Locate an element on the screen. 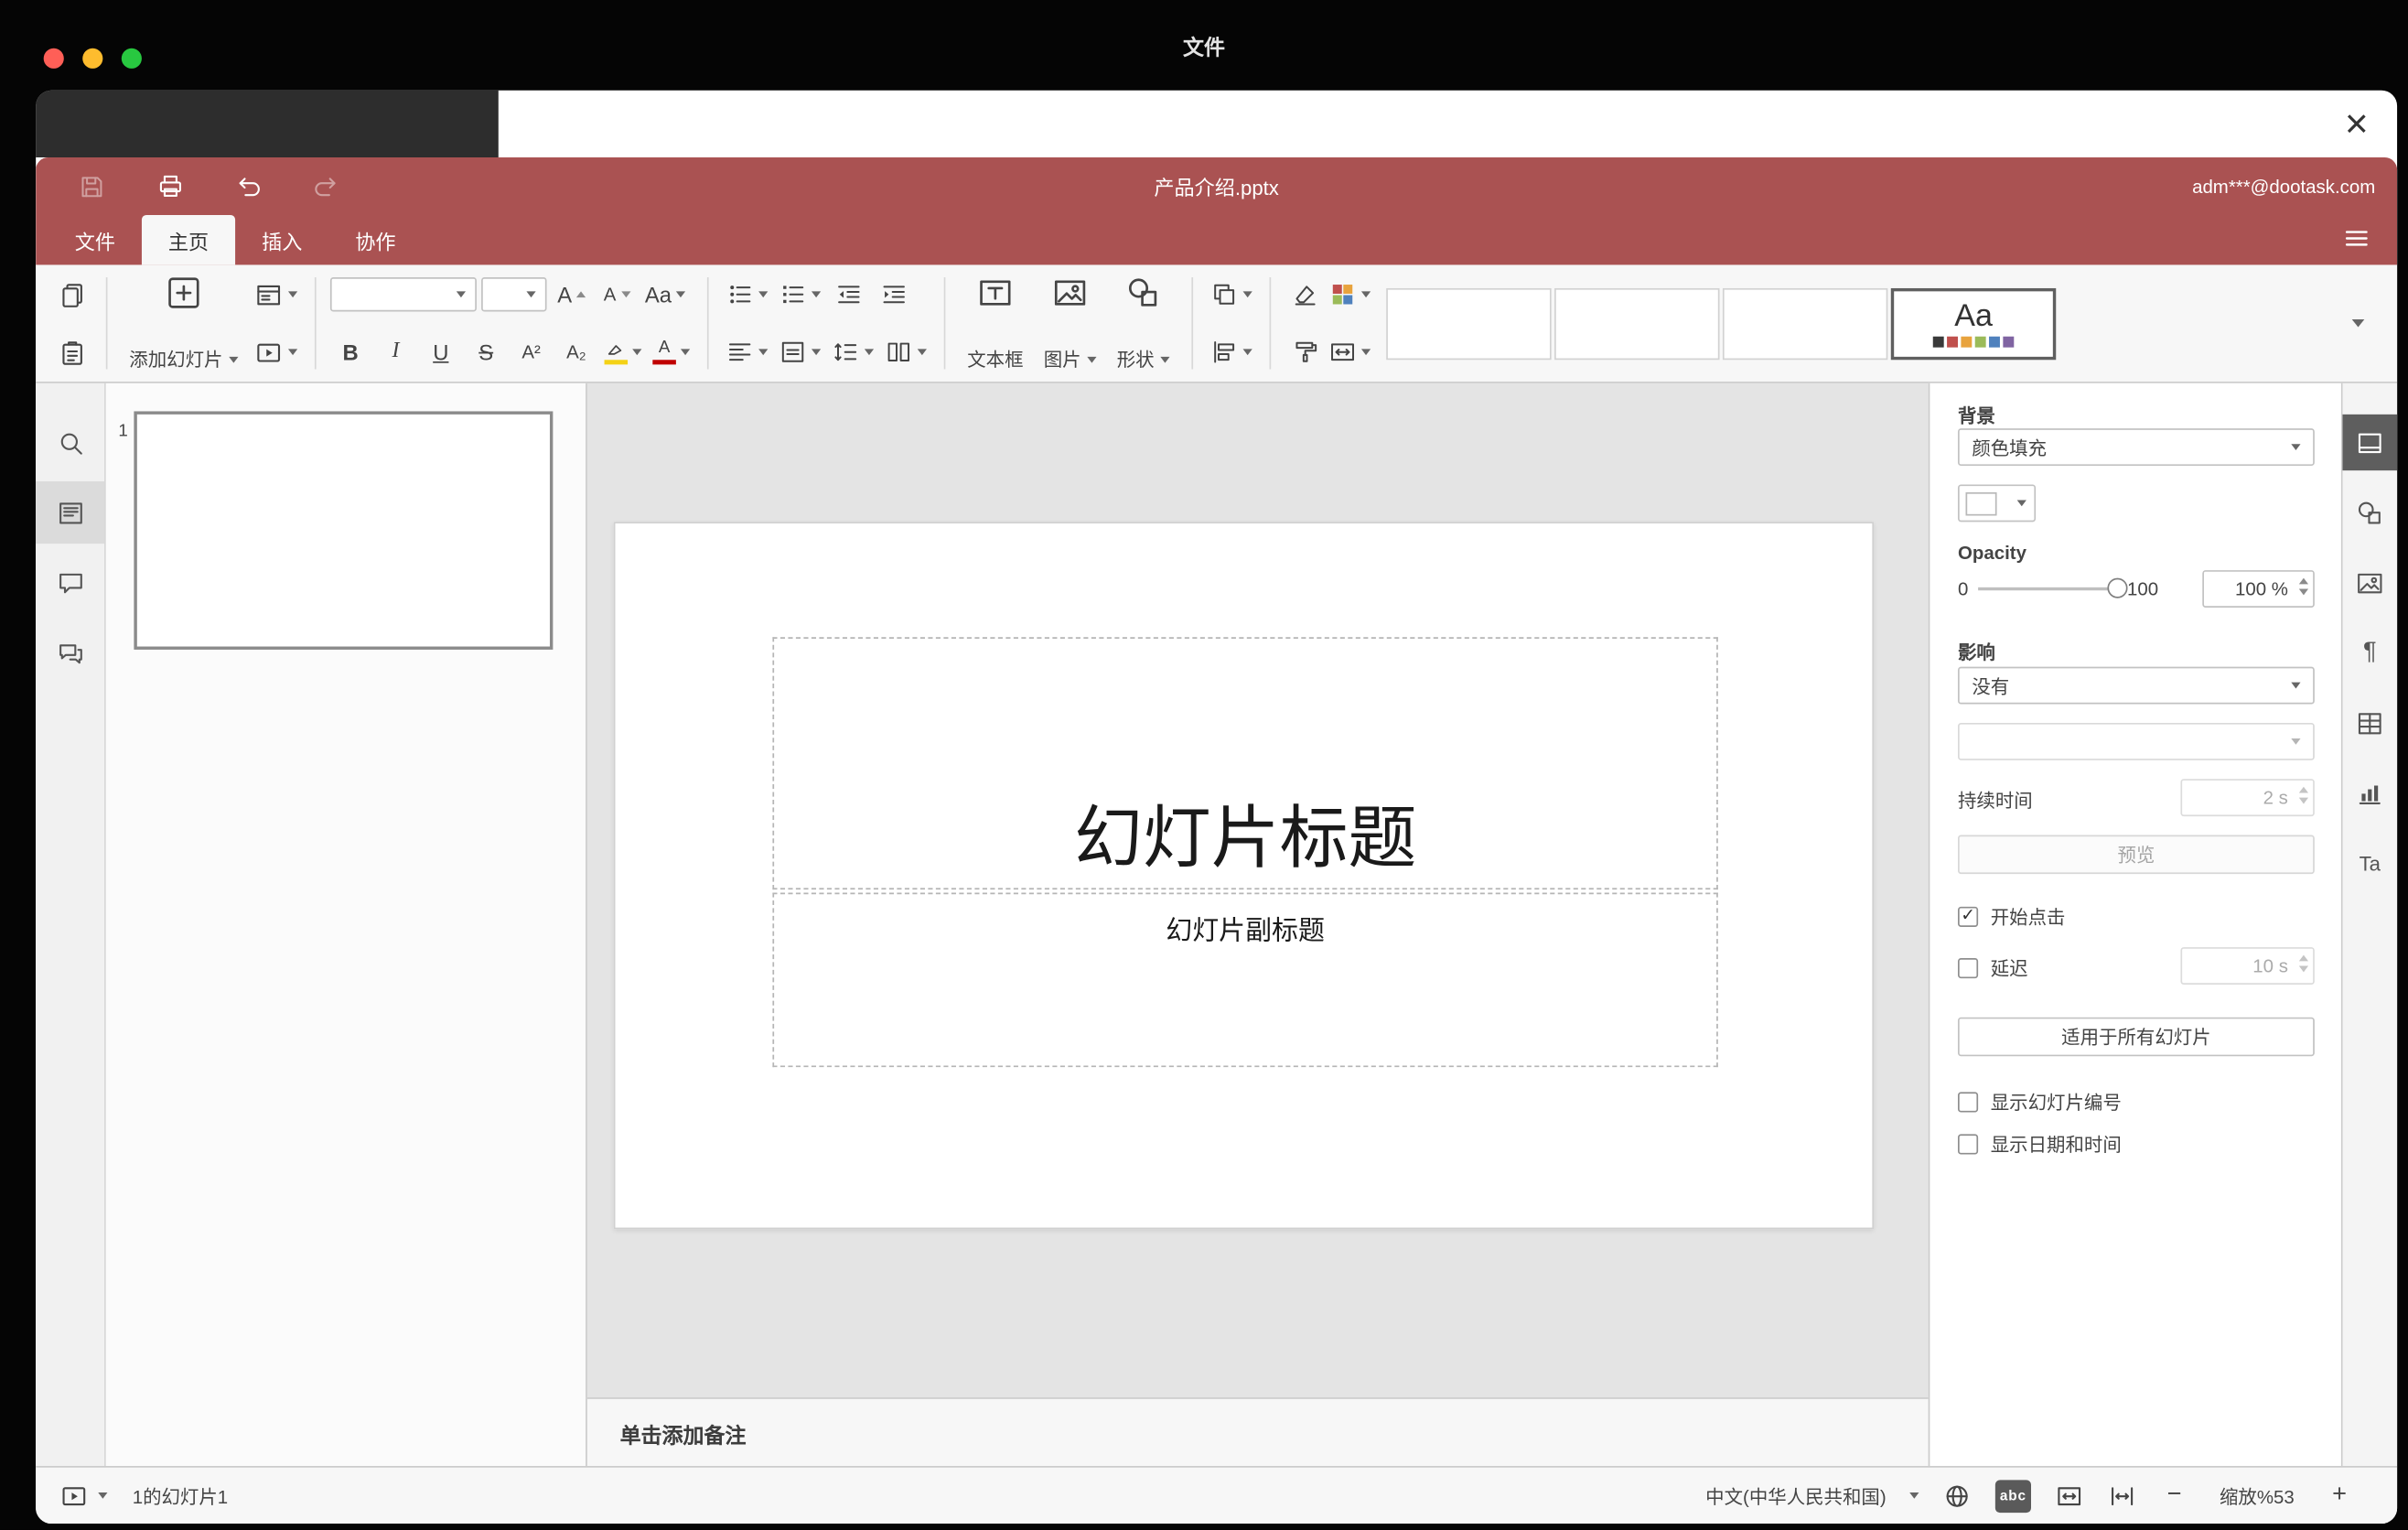 The image size is (2408, 1530). chat-button is located at coordinates (70, 652).